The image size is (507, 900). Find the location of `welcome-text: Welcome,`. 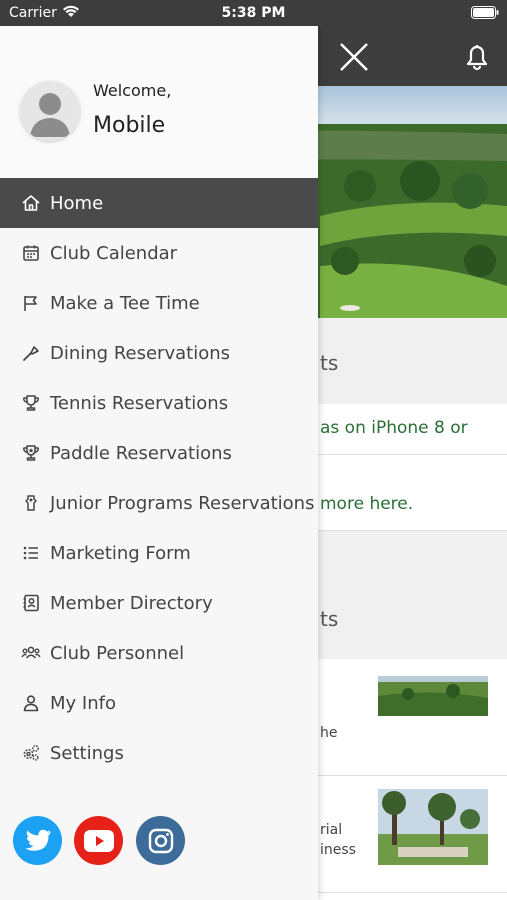

welcome-text: Welcome, is located at coordinates (132, 90).